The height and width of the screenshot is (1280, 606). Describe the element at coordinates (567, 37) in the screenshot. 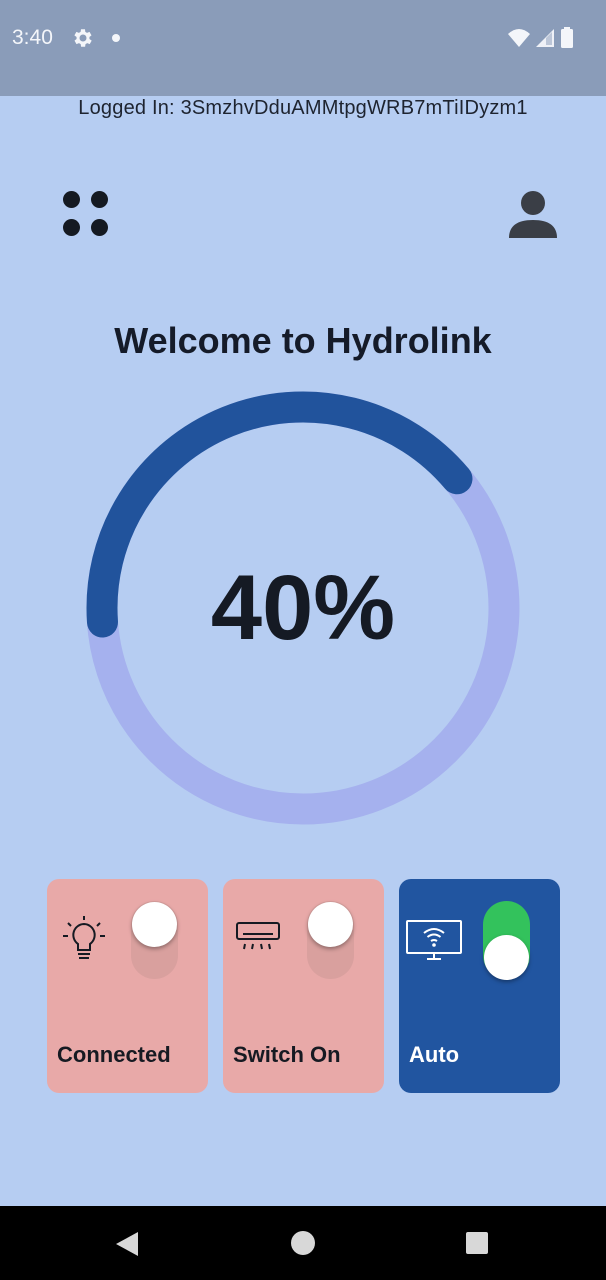

I see `battery-icon` at that location.